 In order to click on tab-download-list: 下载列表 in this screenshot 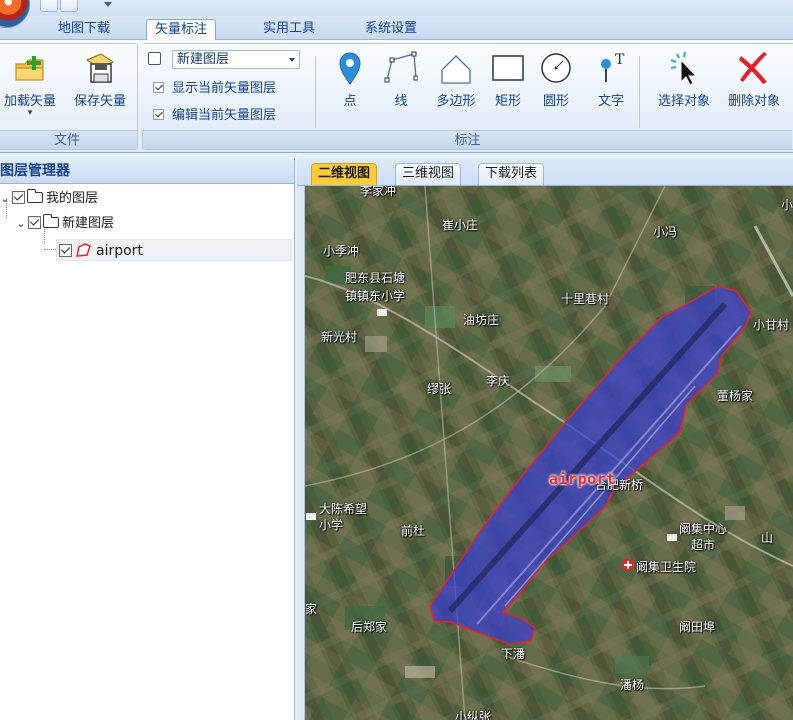, I will do `click(511, 174)`.